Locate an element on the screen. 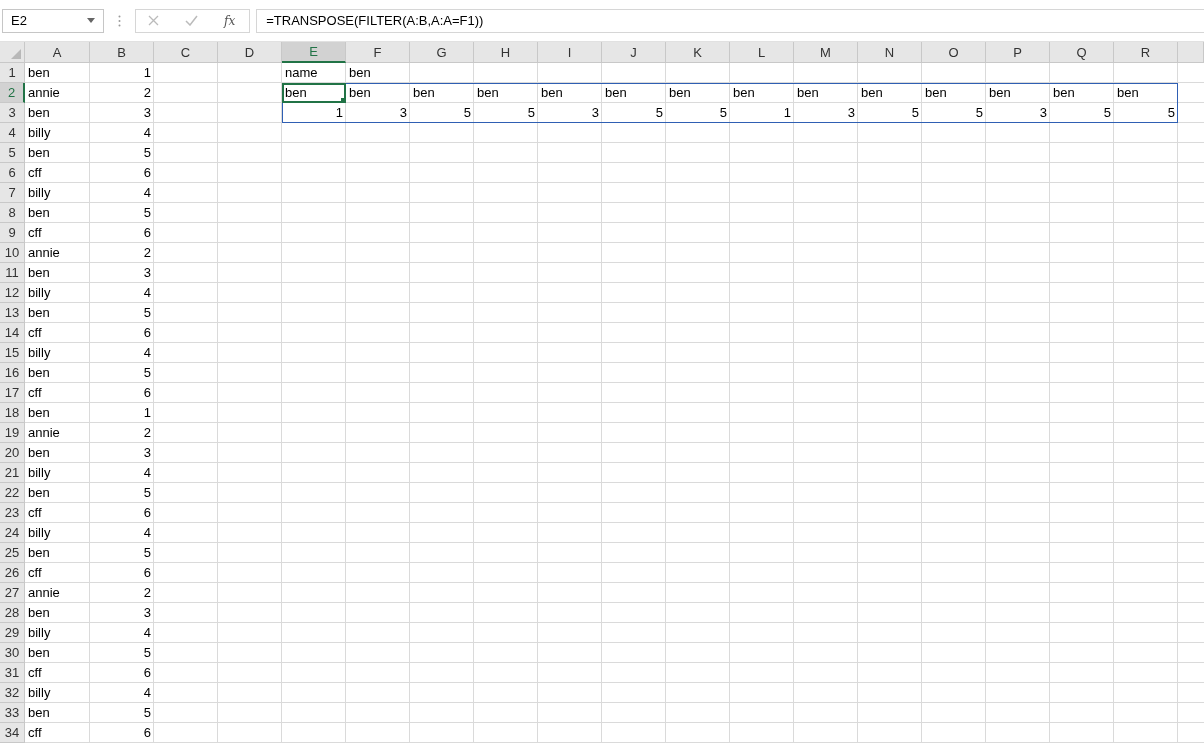 This screenshot has width=1204, height=747. row-header: 26 is located at coordinates (12, 573).